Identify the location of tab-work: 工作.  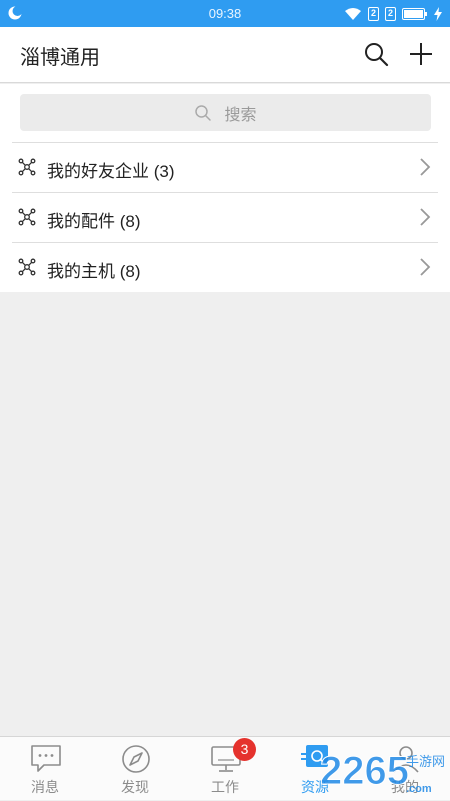
(225, 769).